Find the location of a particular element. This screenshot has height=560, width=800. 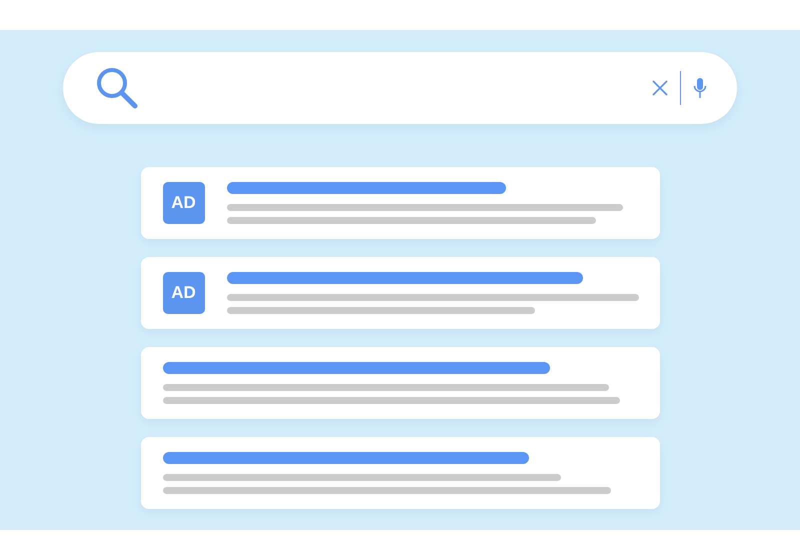

close-button is located at coordinates (660, 88).